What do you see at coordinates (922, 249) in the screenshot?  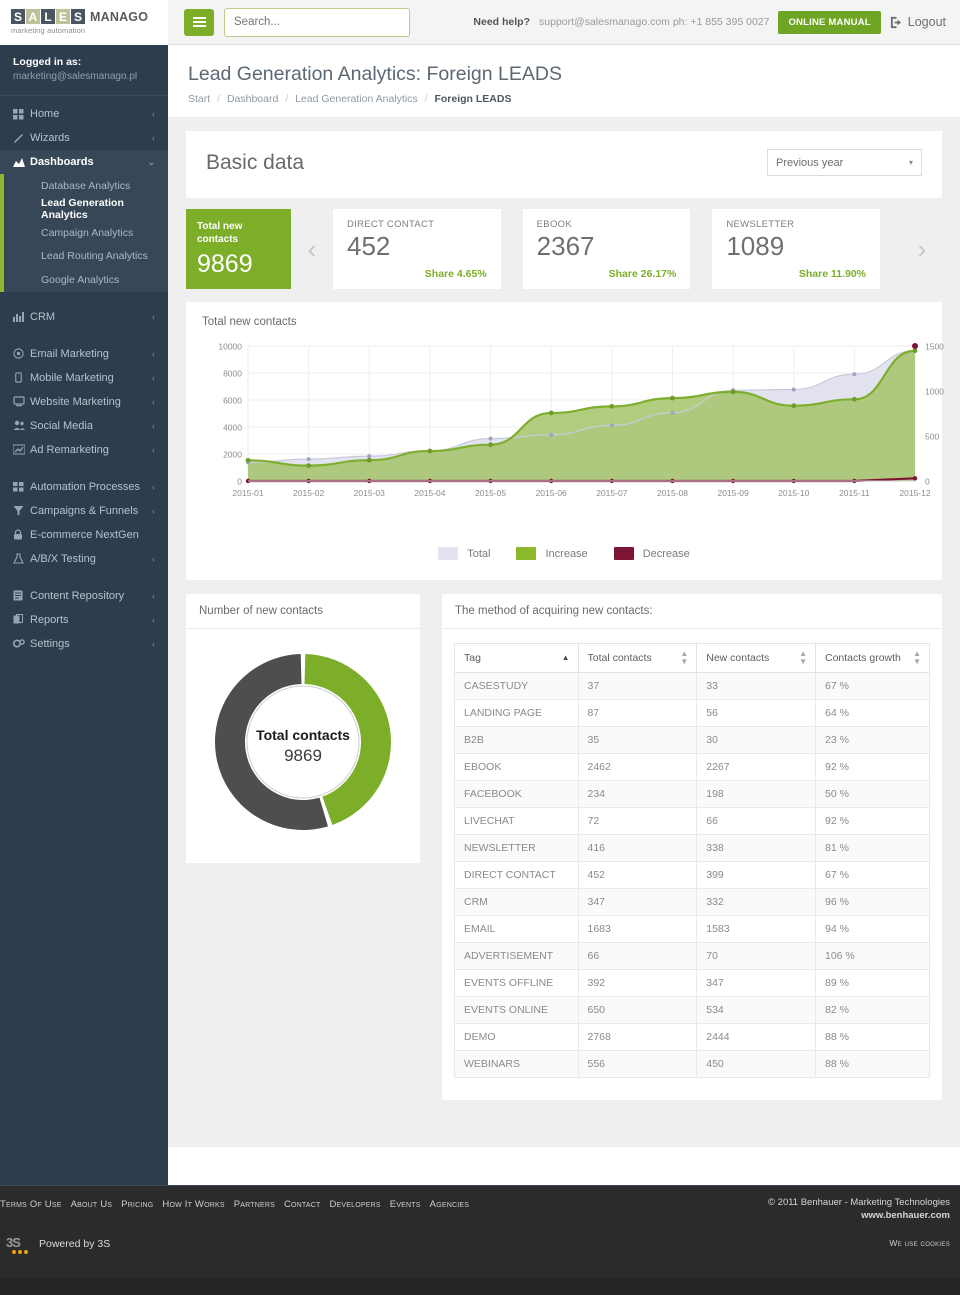 I see `kpi-next-arrow-icon: ›` at bounding box center [922, 249].